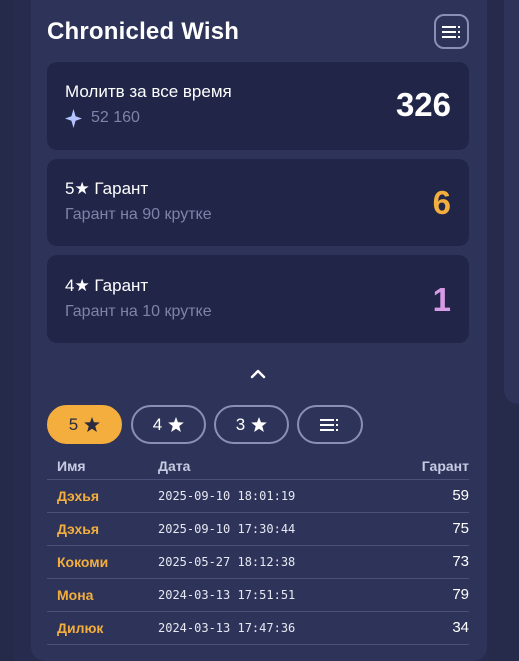 Image resolution: width=519 pixels, height=661 pixels. I want to click on row-date: 2025-09-10 17:30:44, so click(227, 529).